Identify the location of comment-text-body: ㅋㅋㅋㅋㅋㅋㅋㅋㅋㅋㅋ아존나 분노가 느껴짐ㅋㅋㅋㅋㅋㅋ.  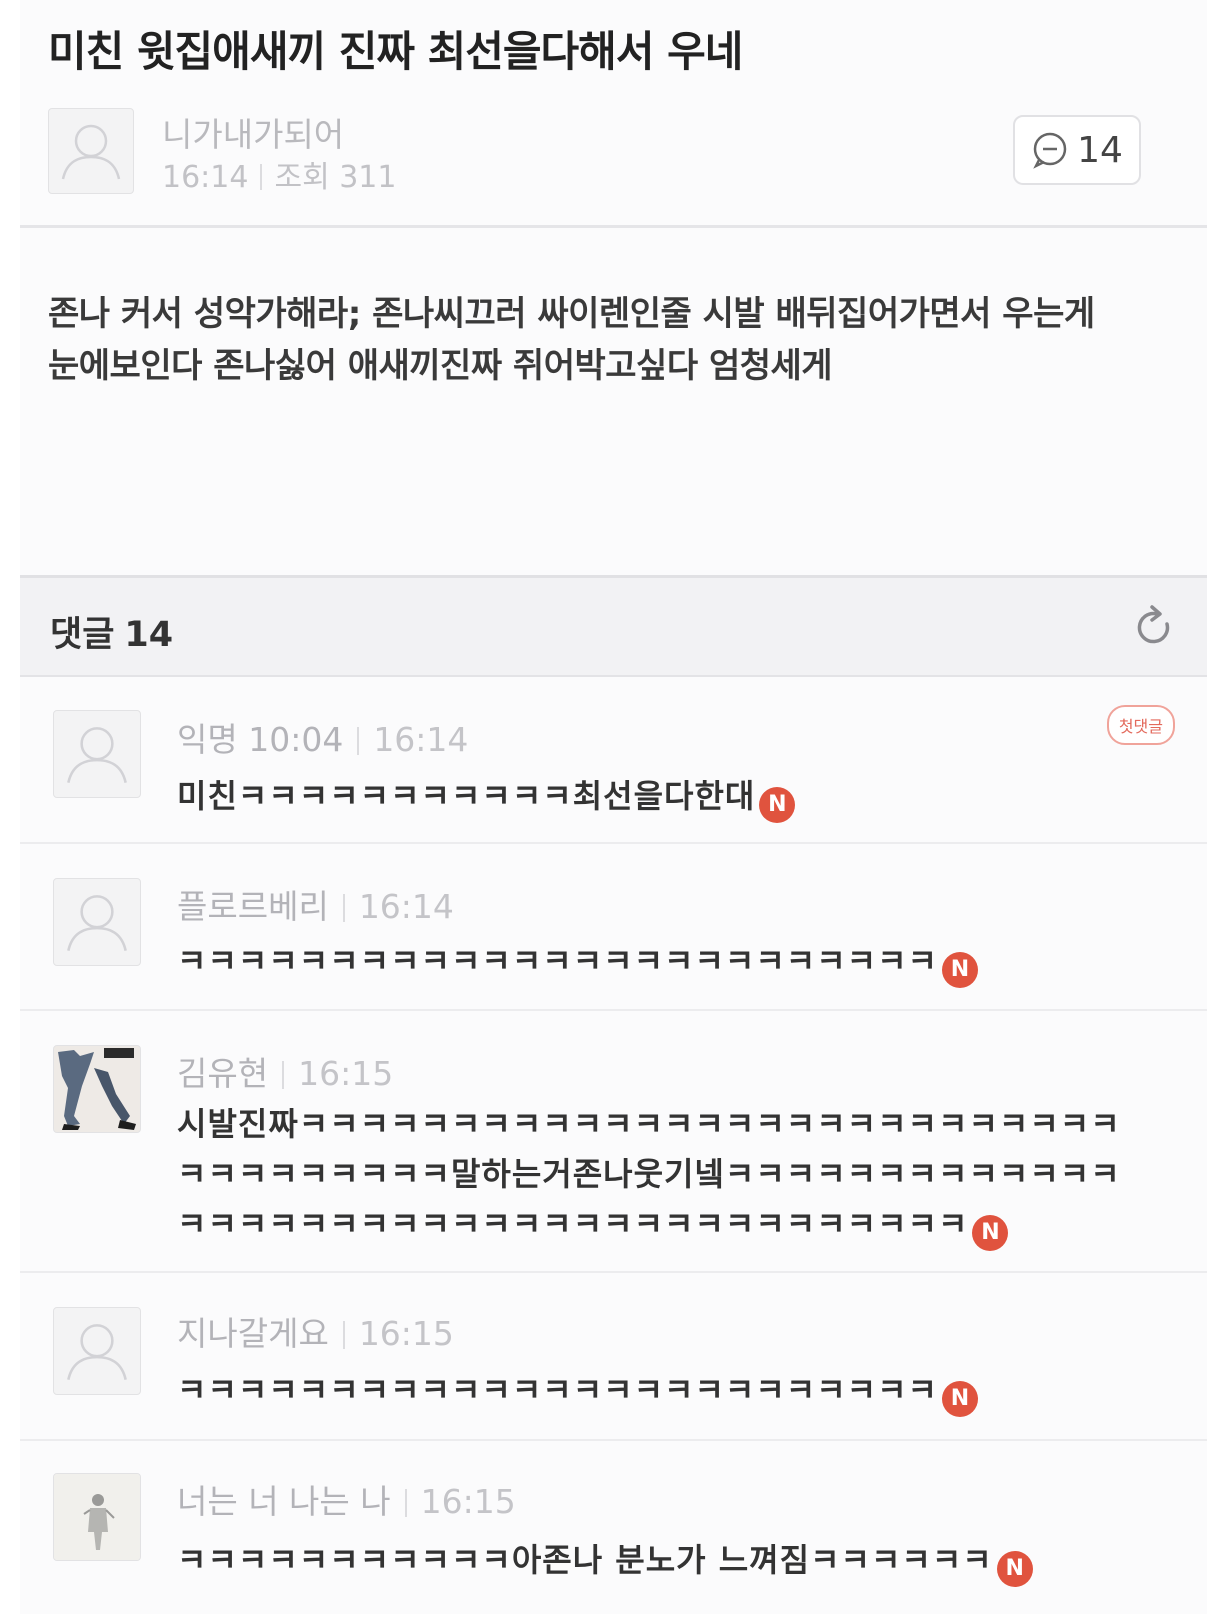
(585, 1560).